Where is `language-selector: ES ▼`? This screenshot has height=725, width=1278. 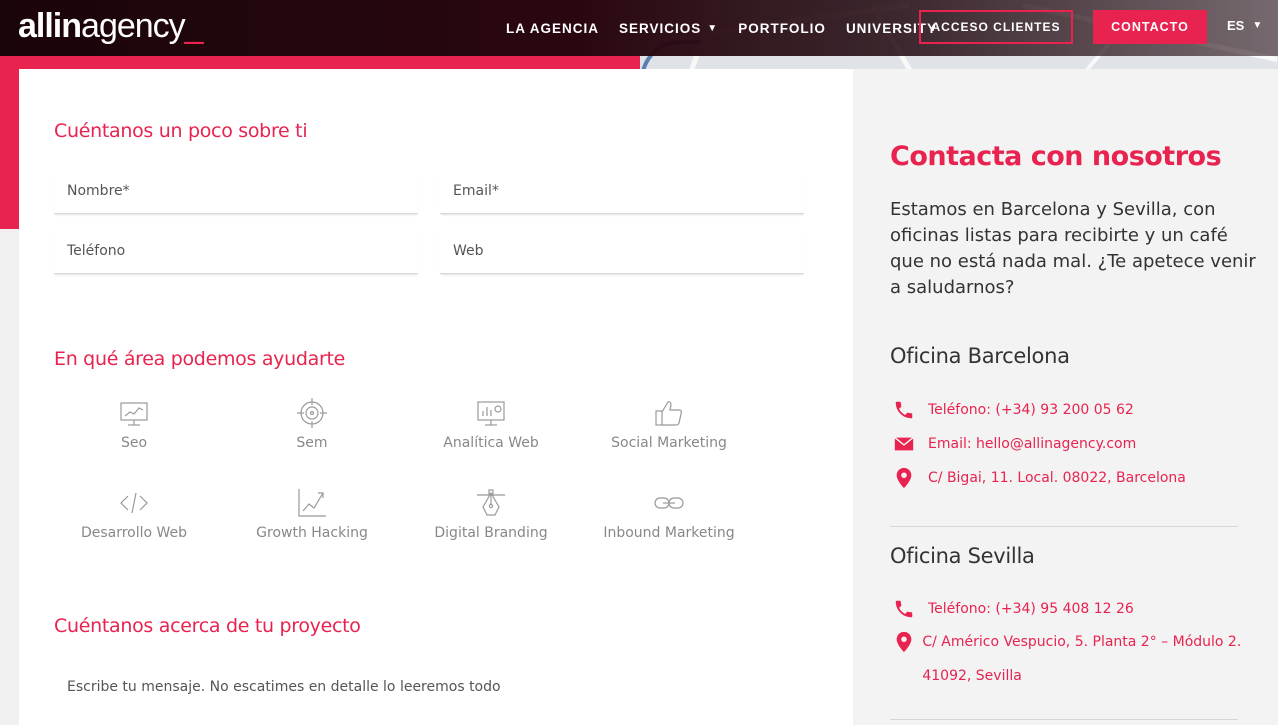 language-selector: ES ▼ is located at coordinates (1244, 25).